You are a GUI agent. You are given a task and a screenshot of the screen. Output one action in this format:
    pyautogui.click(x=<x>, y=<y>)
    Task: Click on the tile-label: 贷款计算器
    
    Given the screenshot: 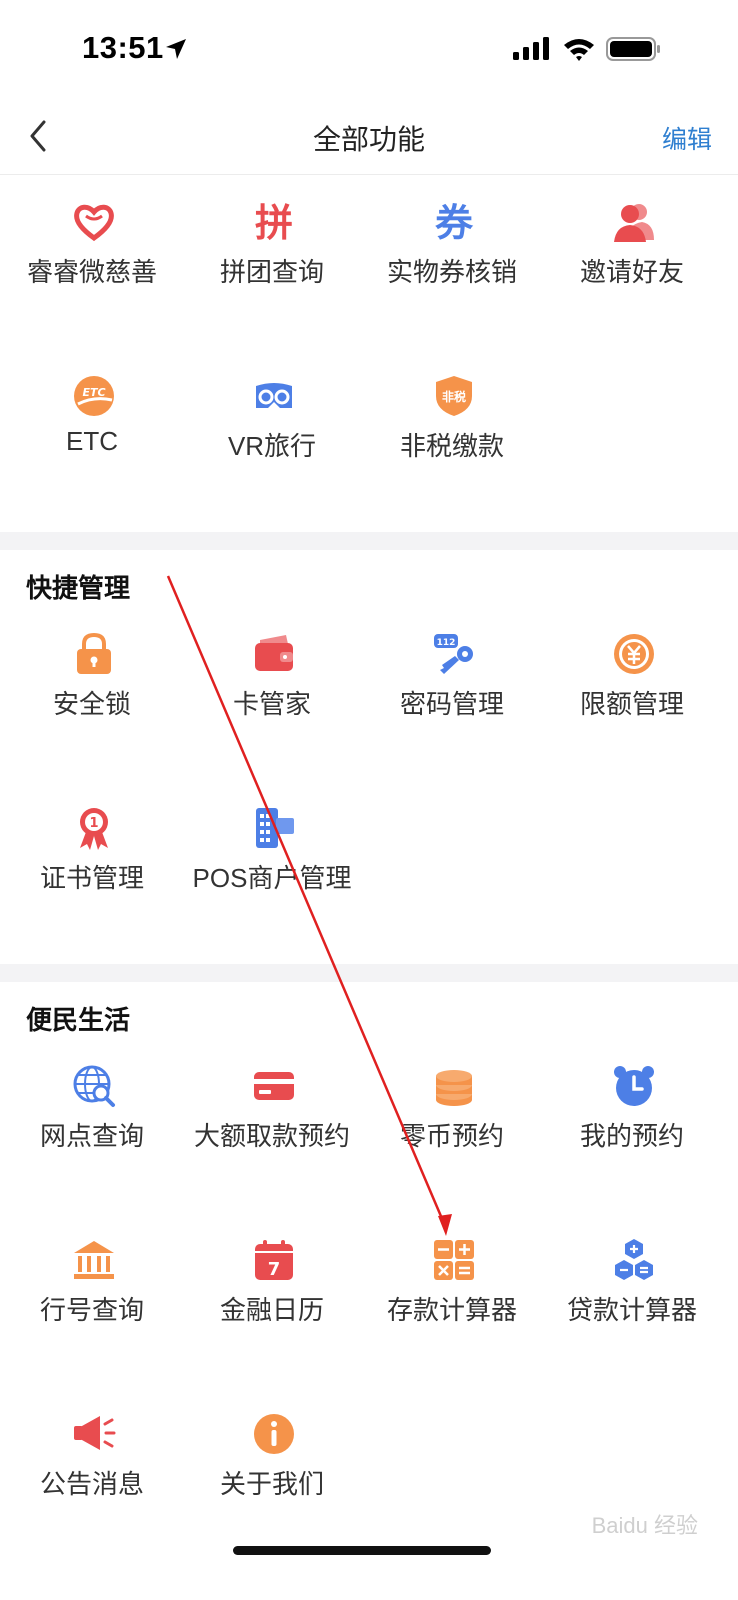 What is the action you would take?
    pyautogui.click(x=631, y=1310)
    